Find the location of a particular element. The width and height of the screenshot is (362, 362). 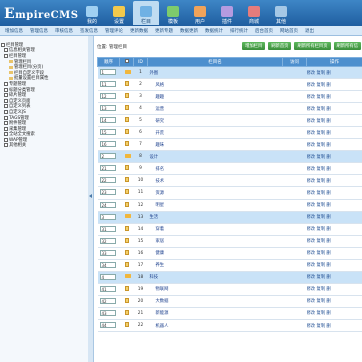

table-row: 34 17 养生 修改 复制 删 is located at coordinates (229, 265).